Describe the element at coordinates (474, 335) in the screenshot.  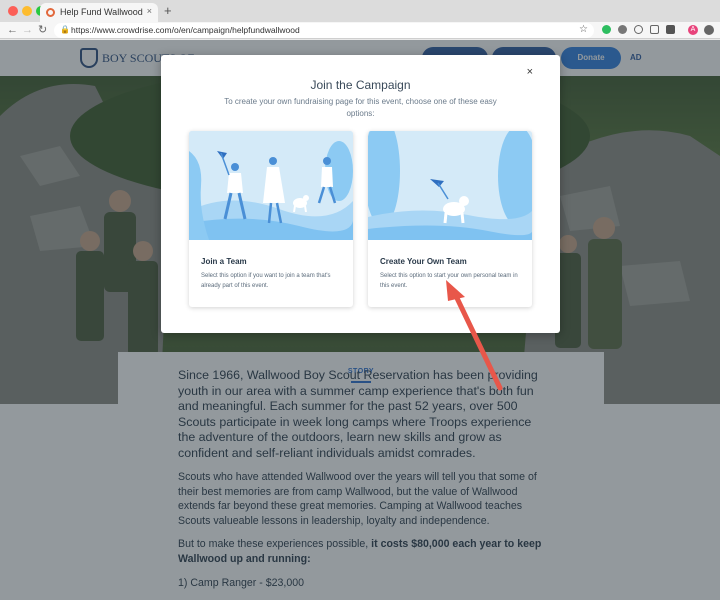
I see `annotation-arrow-icon` at that location.